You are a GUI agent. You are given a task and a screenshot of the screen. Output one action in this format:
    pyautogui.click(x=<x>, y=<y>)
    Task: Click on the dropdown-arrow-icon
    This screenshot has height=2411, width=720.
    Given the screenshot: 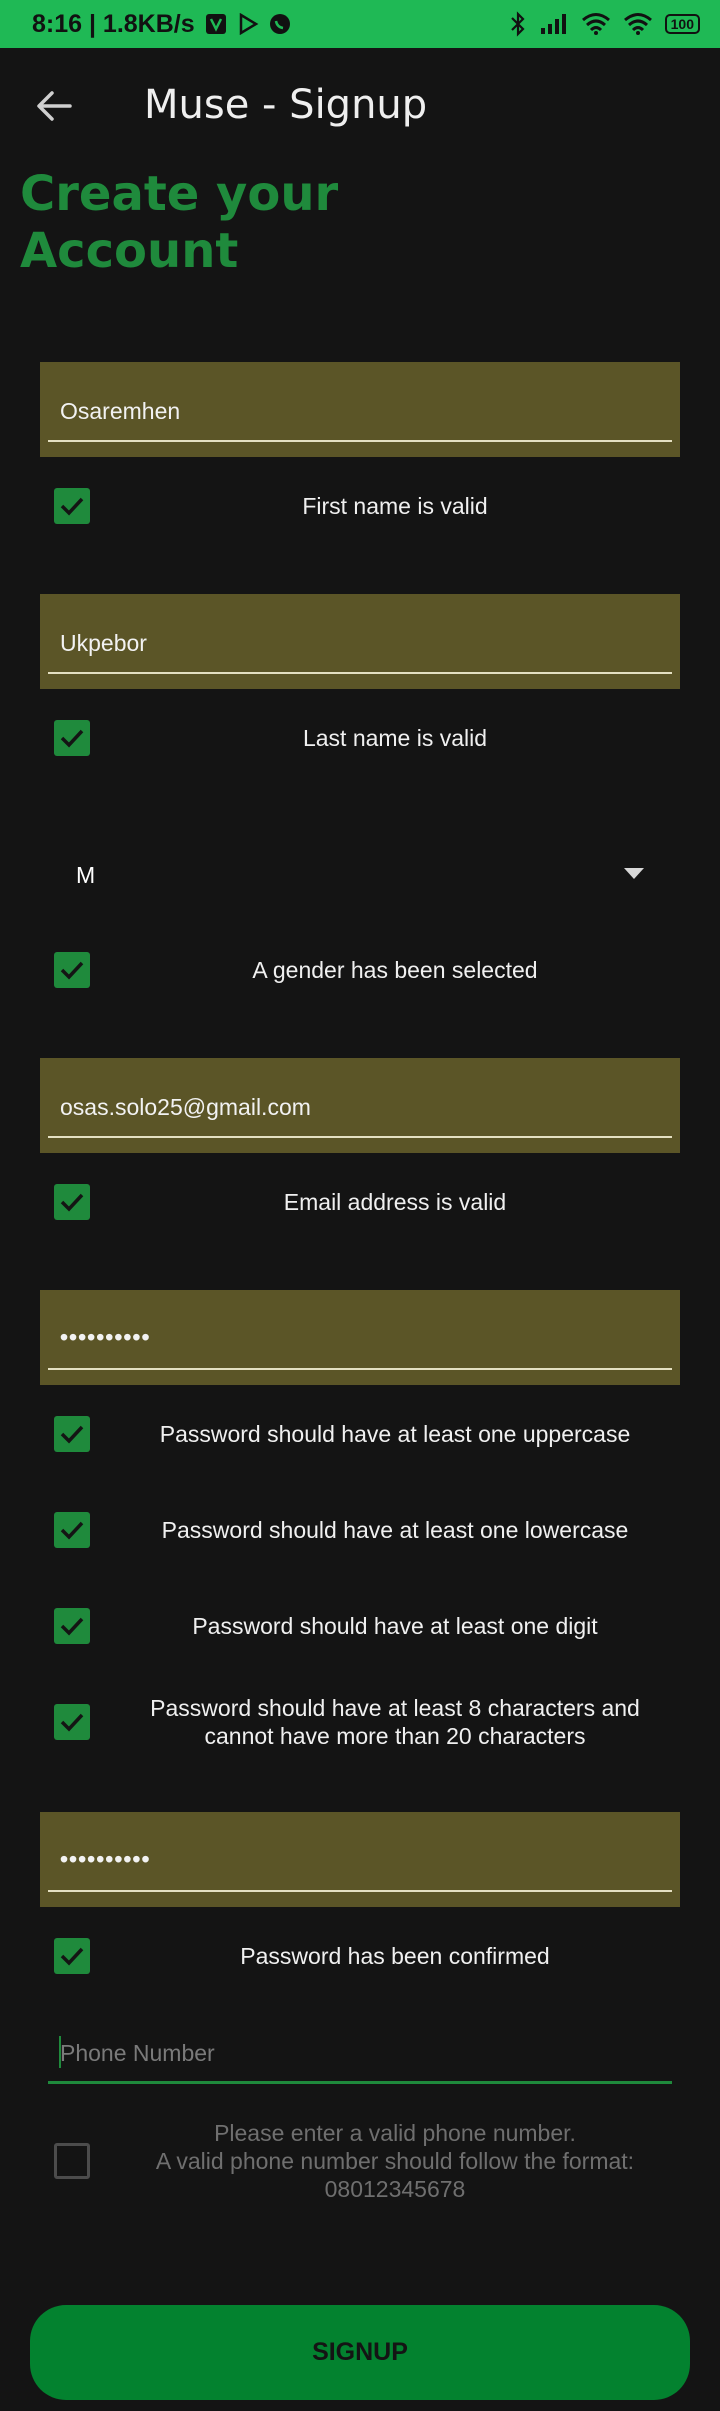 What is the action you would take?
    pyautogui.click(x=634, y=873)
    